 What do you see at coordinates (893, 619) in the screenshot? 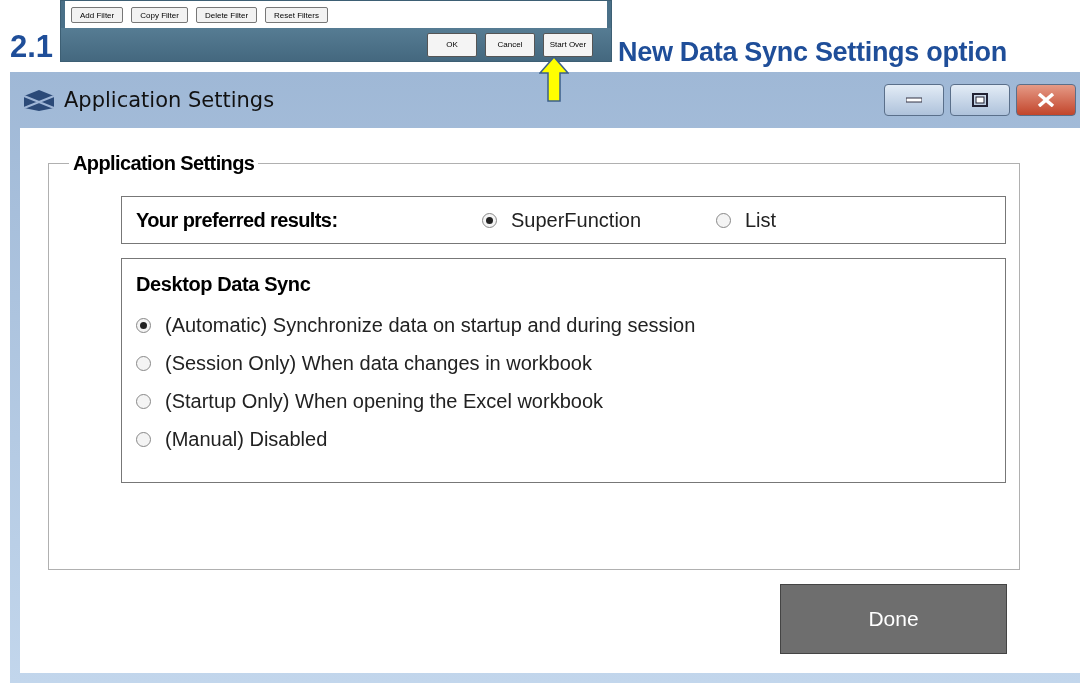
I see `done-button: Done` at bounding box center [893, 619].